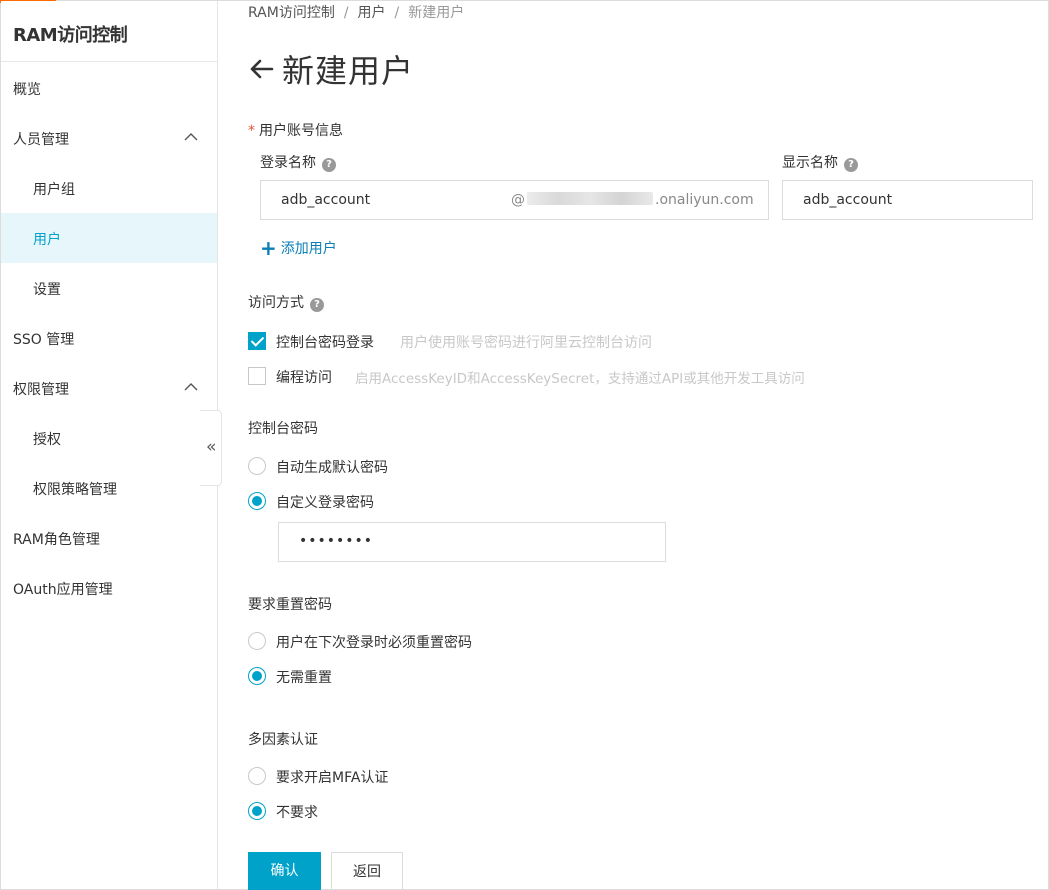 Image resolution: width=1049 pixels, height=890 pixels. What do you see at coordinates (109, 438) in the screenshot?
I see `sidebar-item-grants: 授权` at bounding box center [109, 438].